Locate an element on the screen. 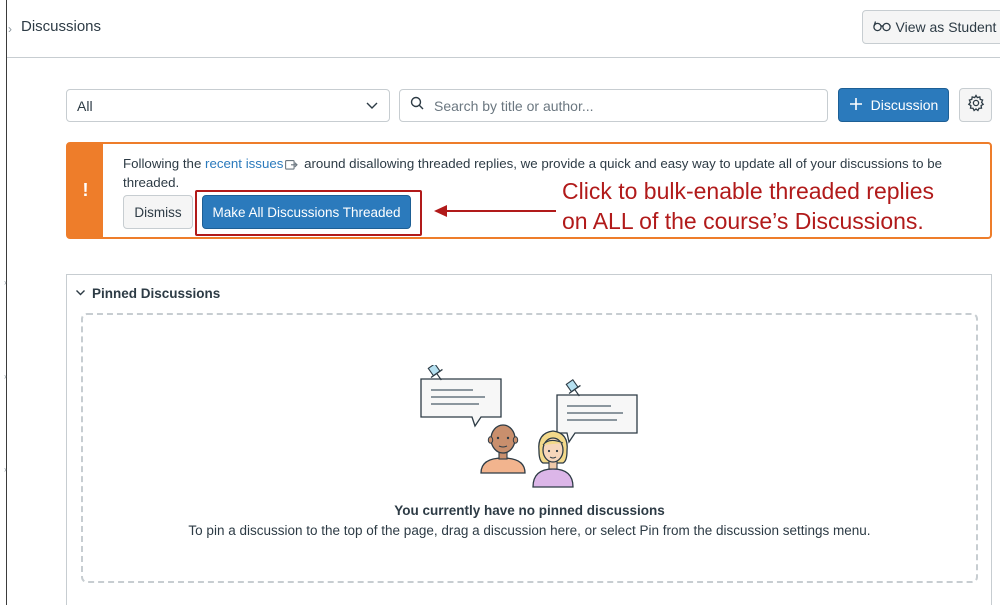  glasses-icon is located at coordinates (881, 27).